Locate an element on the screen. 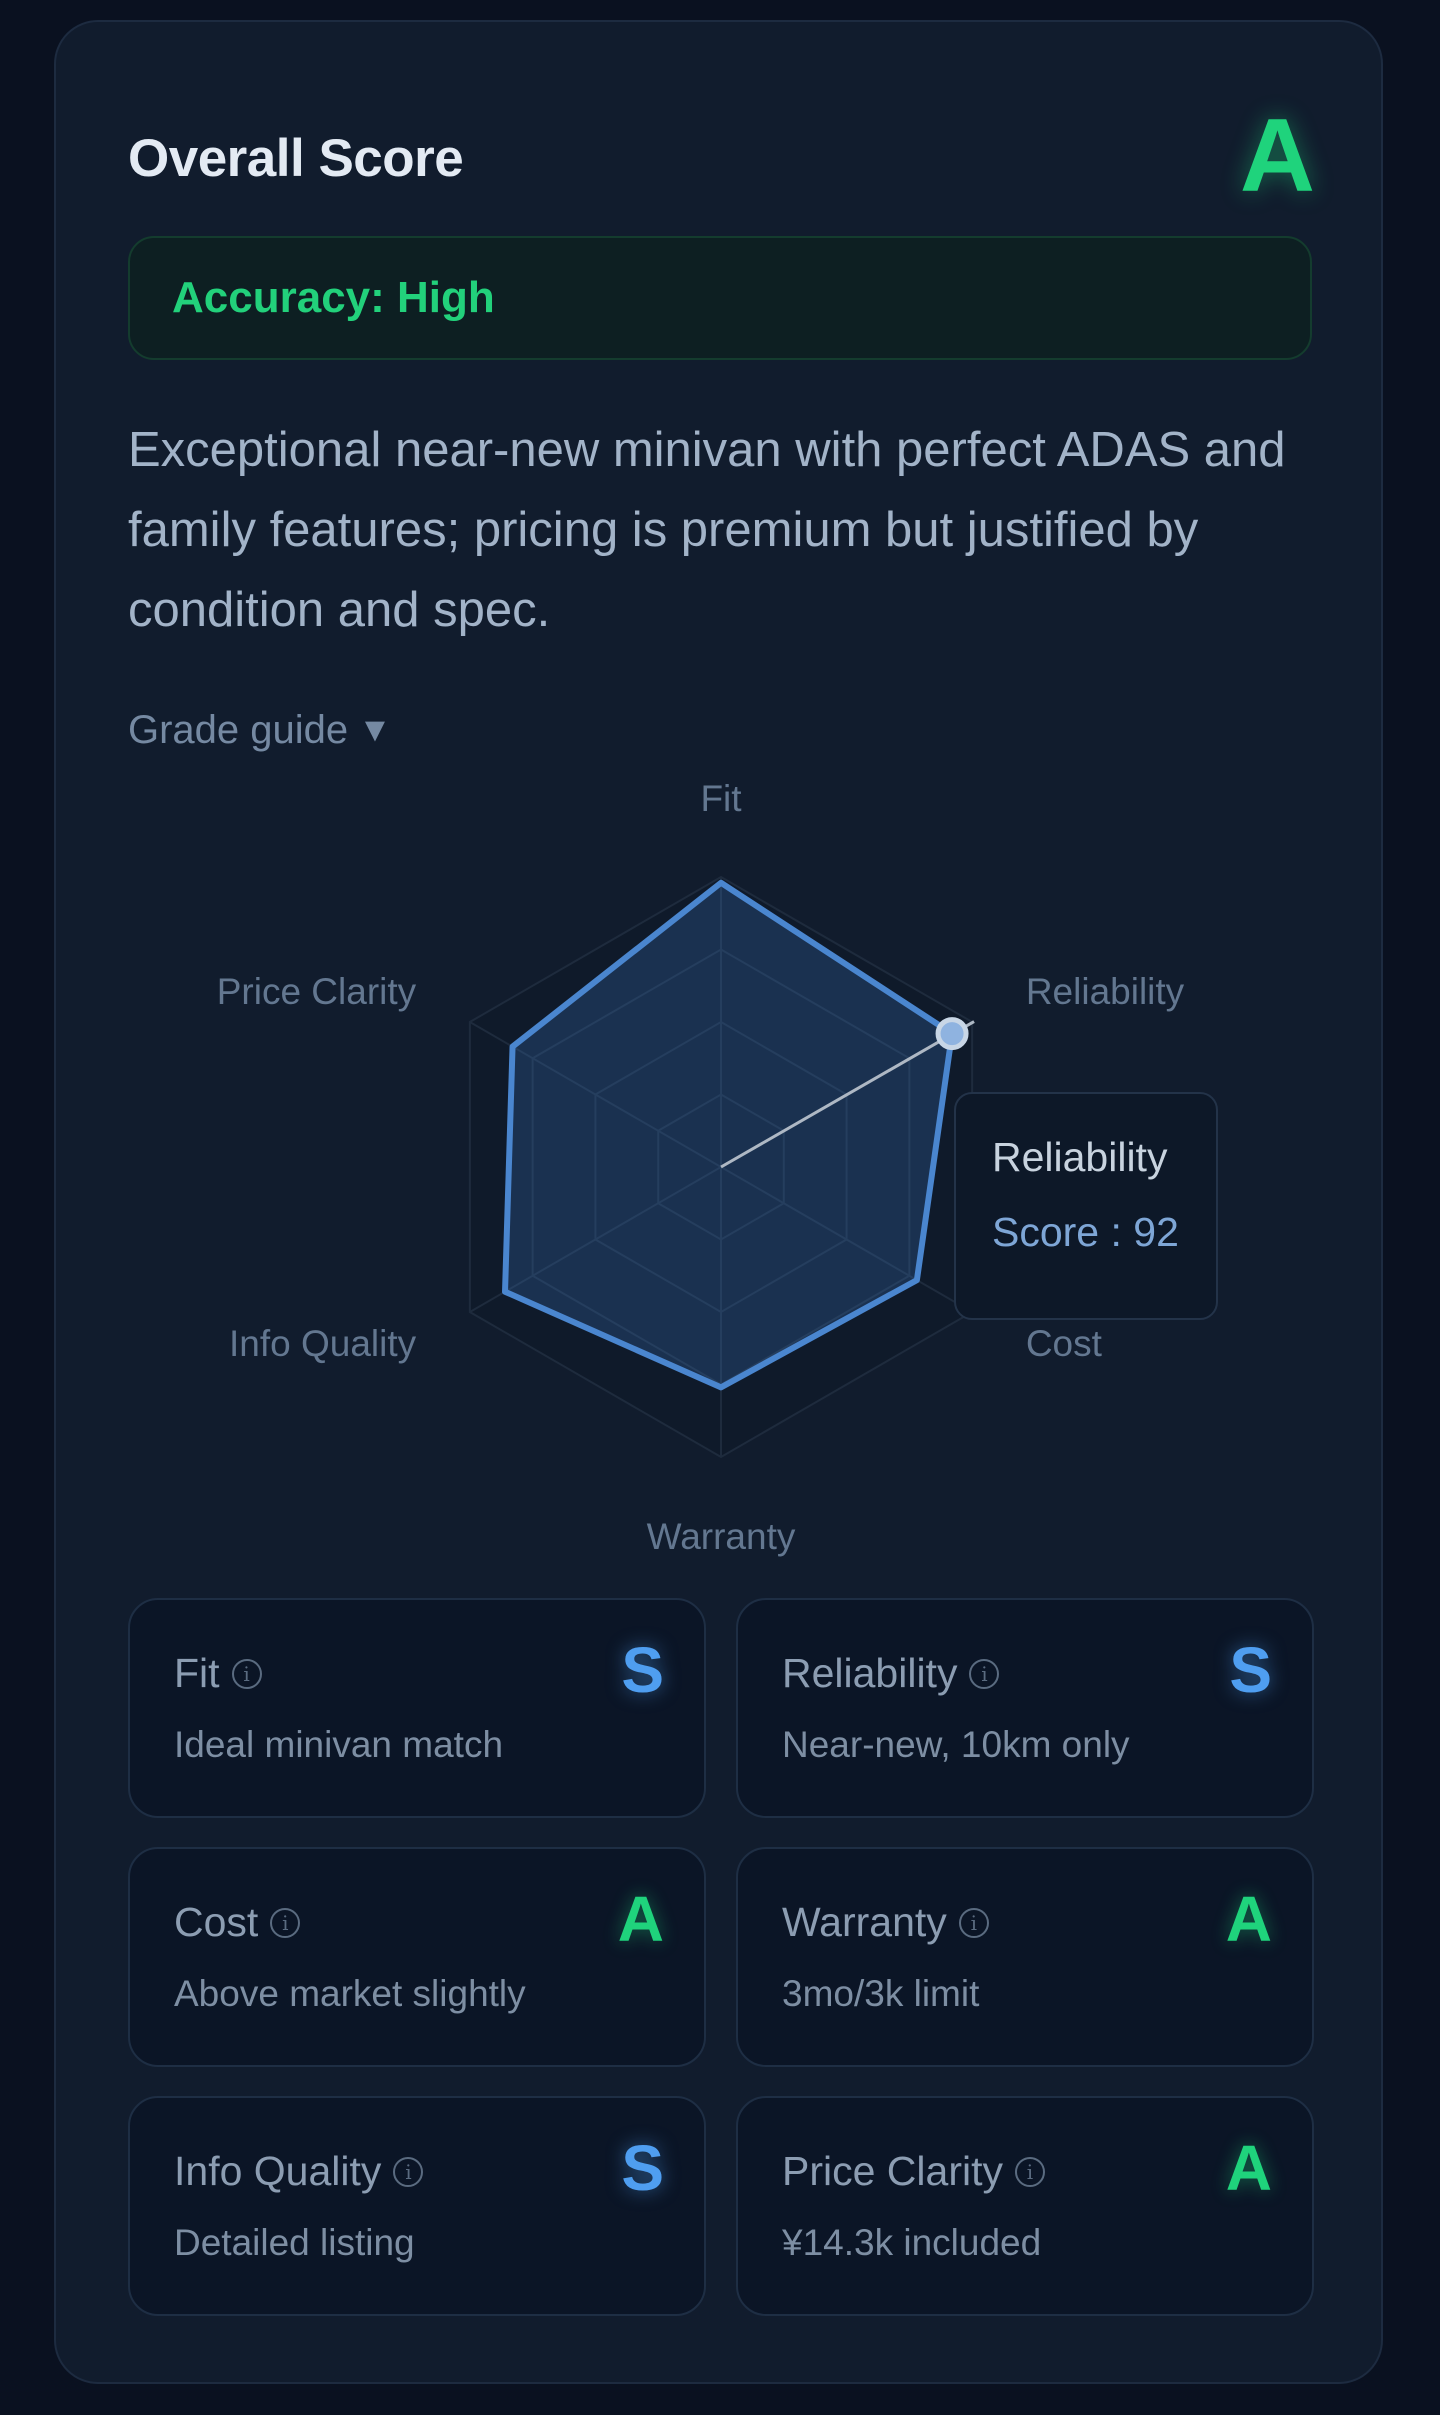  radar-axis-label-fit: Fit is located at coordinates (721, 798).